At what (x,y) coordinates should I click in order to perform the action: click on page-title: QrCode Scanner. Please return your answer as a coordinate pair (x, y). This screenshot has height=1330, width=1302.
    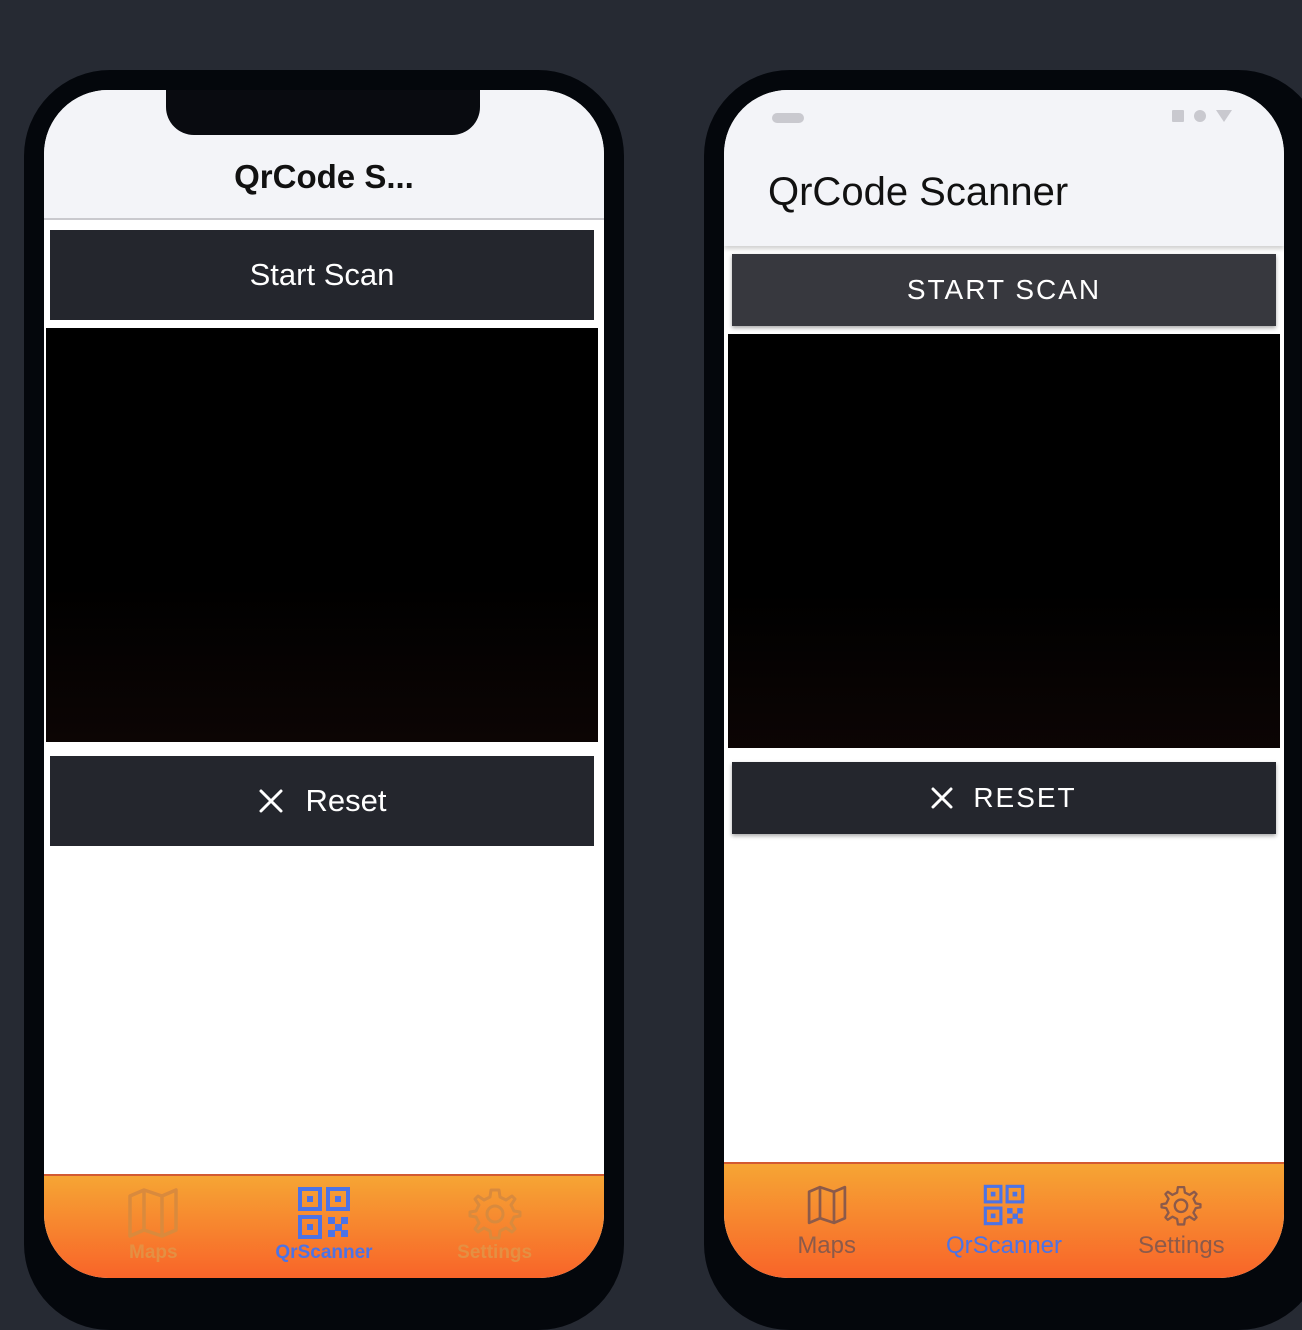
    Looking at the image, I should click on (918, 192).